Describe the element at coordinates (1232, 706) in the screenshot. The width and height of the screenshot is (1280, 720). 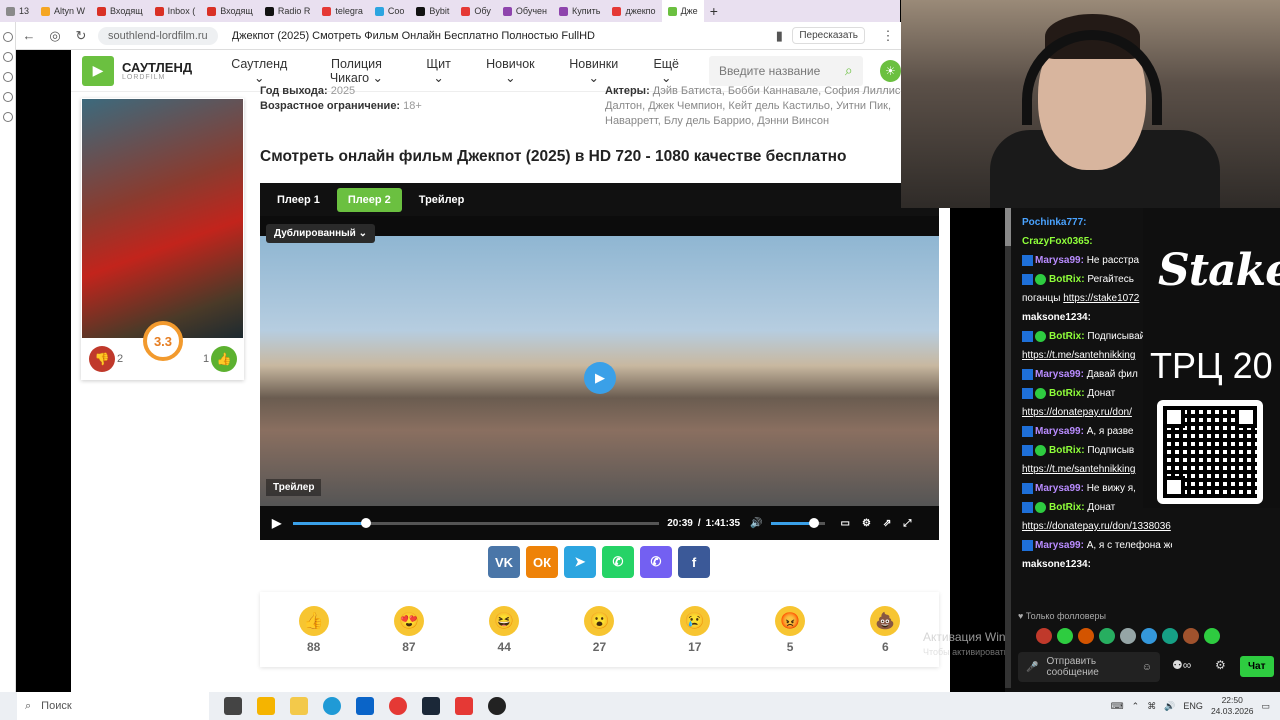
I see `clock: 22:50 24.03.2026` at that location.